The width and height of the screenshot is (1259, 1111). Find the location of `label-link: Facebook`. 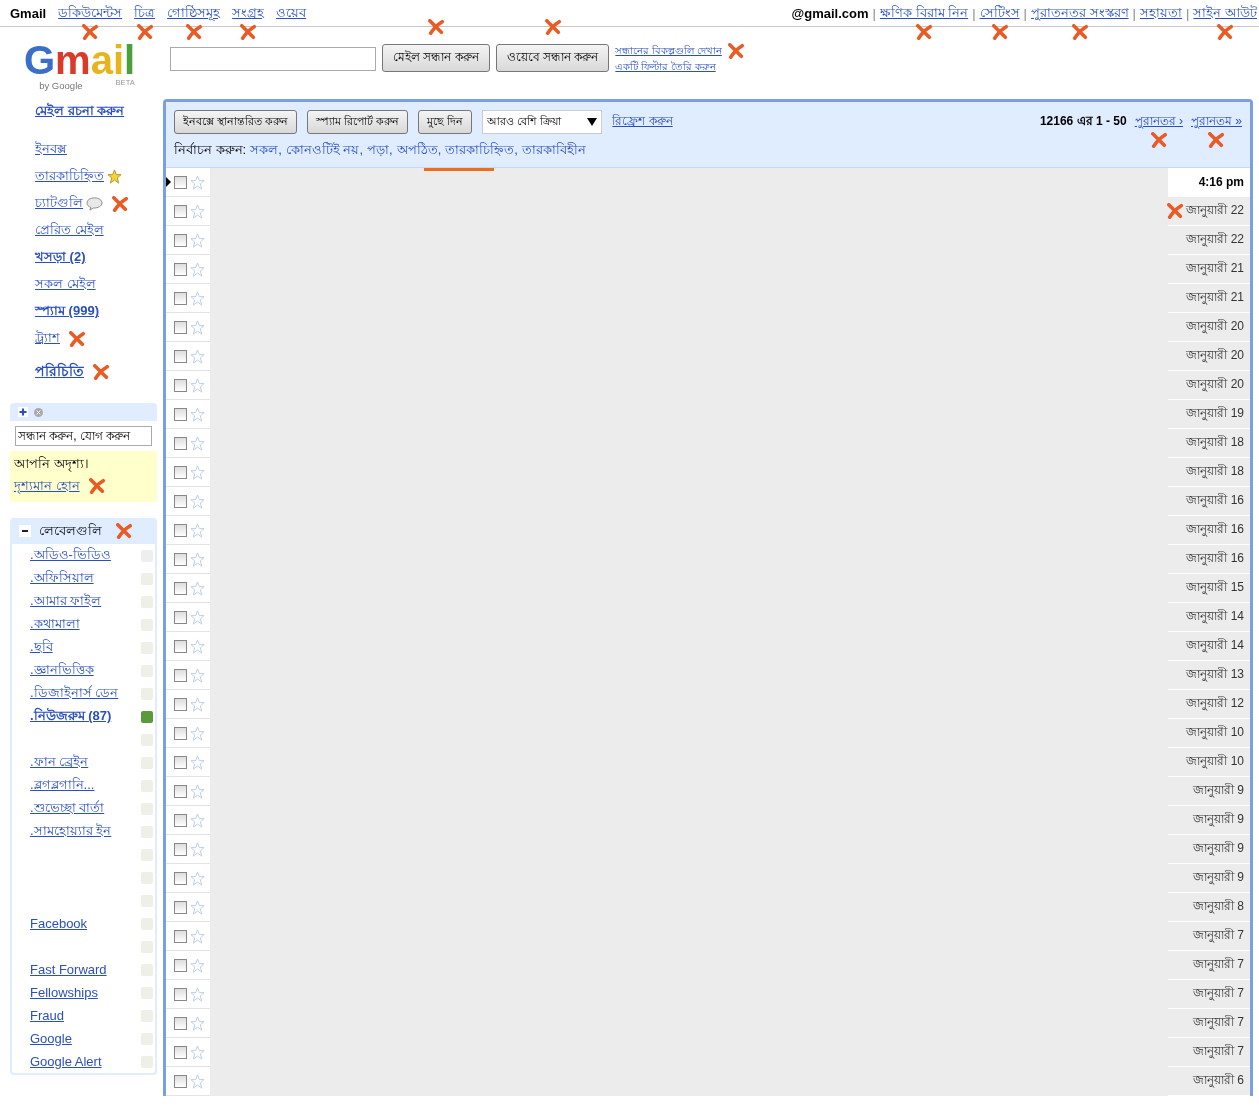

label-link: Facebook is located at coordinates (59, 923).